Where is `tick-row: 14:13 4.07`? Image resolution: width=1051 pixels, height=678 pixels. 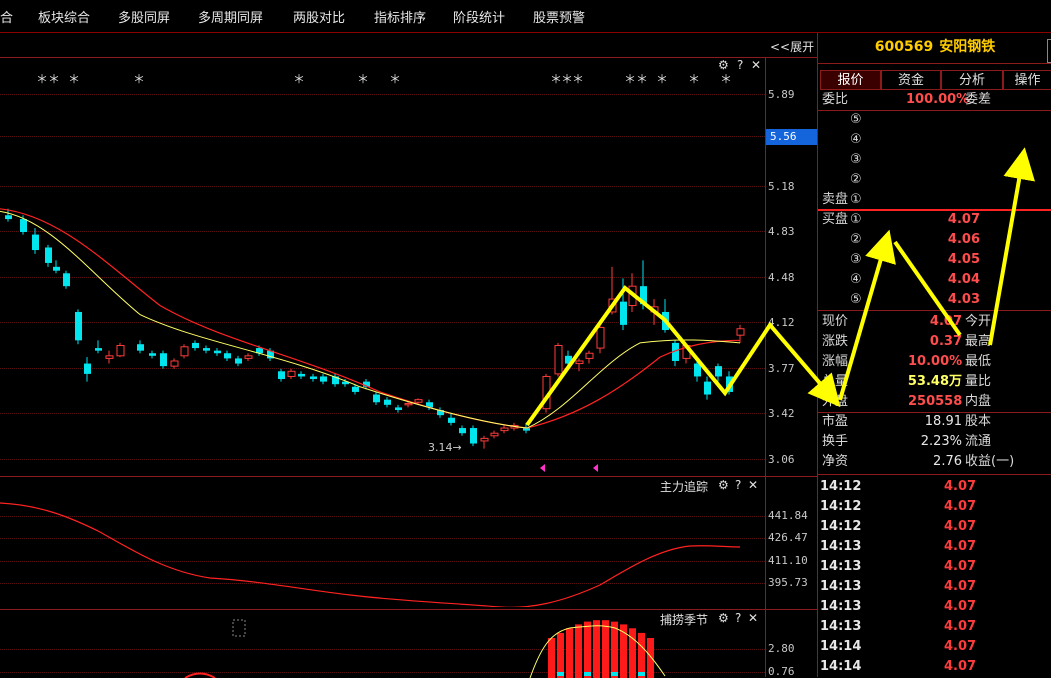 tick-row: 14:13 4.07 is located at coordinates (934, 627).